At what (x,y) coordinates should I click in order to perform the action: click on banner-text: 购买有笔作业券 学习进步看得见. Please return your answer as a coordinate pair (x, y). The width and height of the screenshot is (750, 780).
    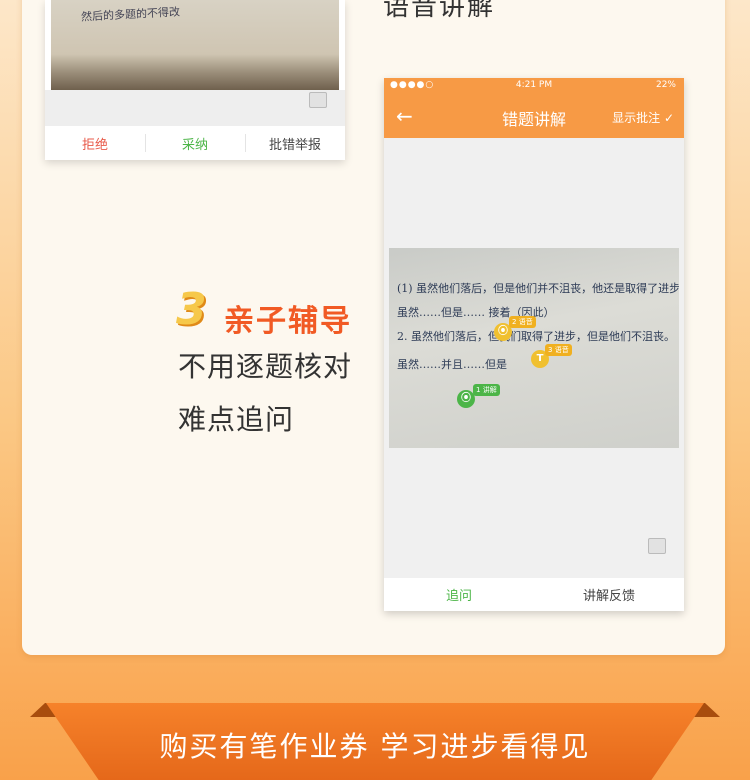
    Looking at the image, I should click on (375, 746).